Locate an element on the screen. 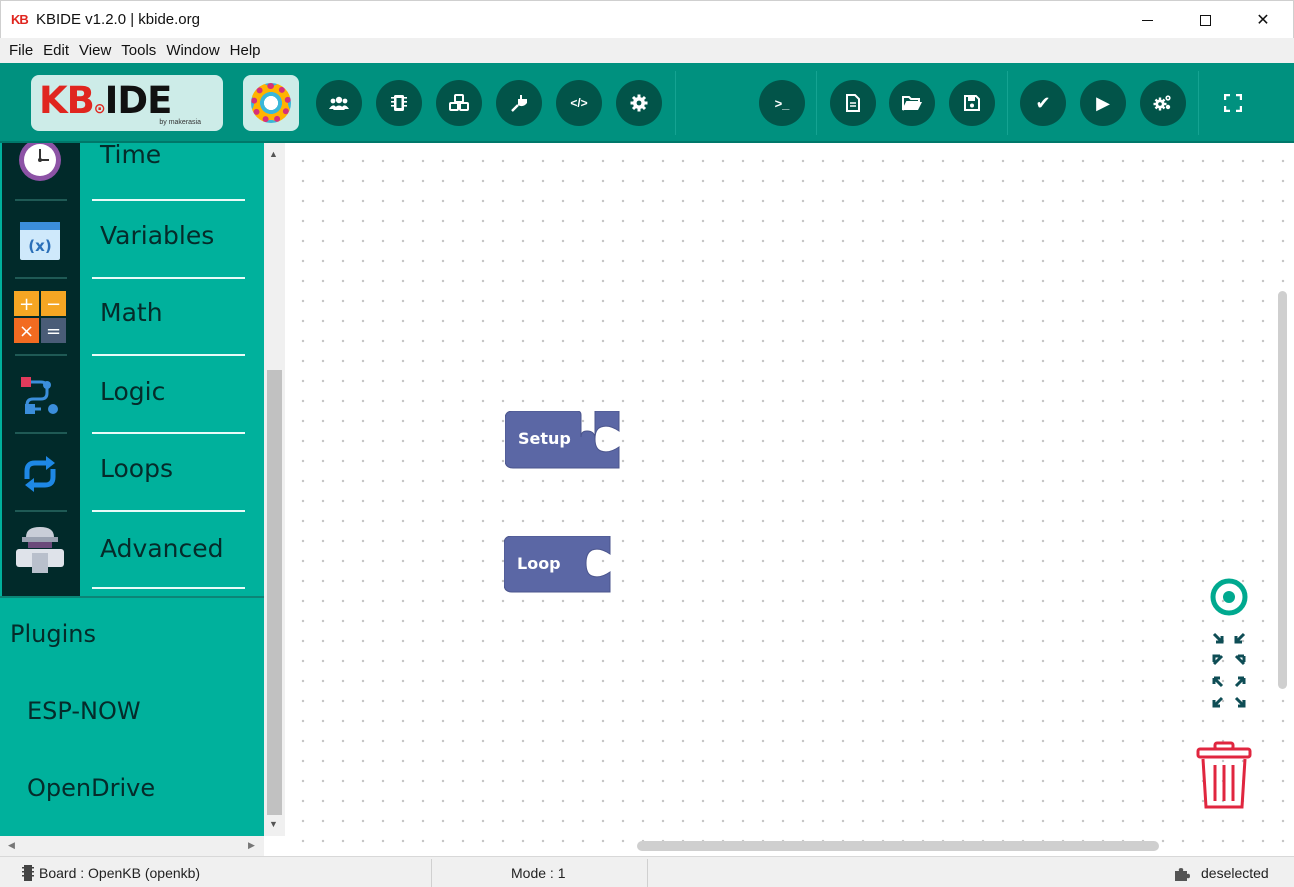 The image size is (1294, 887). category-scrollbar: ▲ ▼ is located at coordinates (274, 489).